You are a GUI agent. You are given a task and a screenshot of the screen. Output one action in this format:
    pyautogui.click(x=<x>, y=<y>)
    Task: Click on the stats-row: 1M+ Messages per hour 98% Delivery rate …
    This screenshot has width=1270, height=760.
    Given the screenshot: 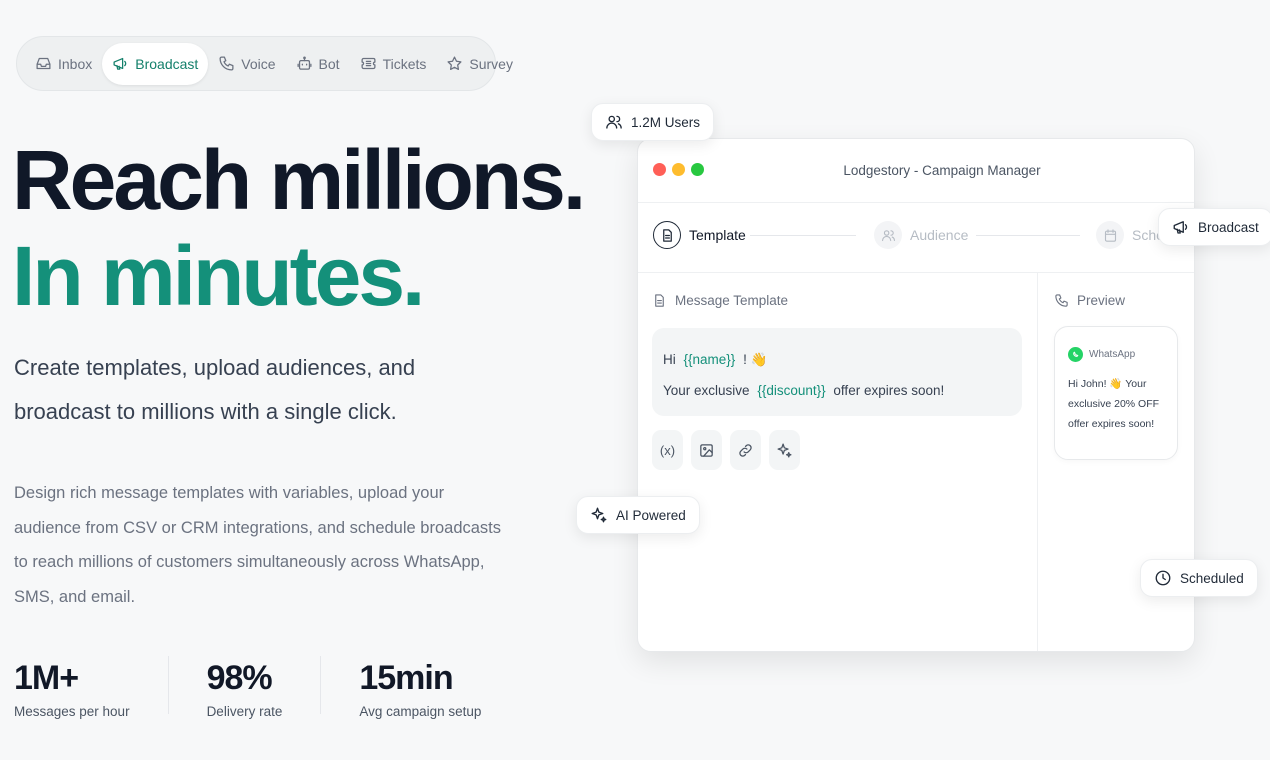 What is the action you would take?
    pyautogui.click(x=285, y=687)
    